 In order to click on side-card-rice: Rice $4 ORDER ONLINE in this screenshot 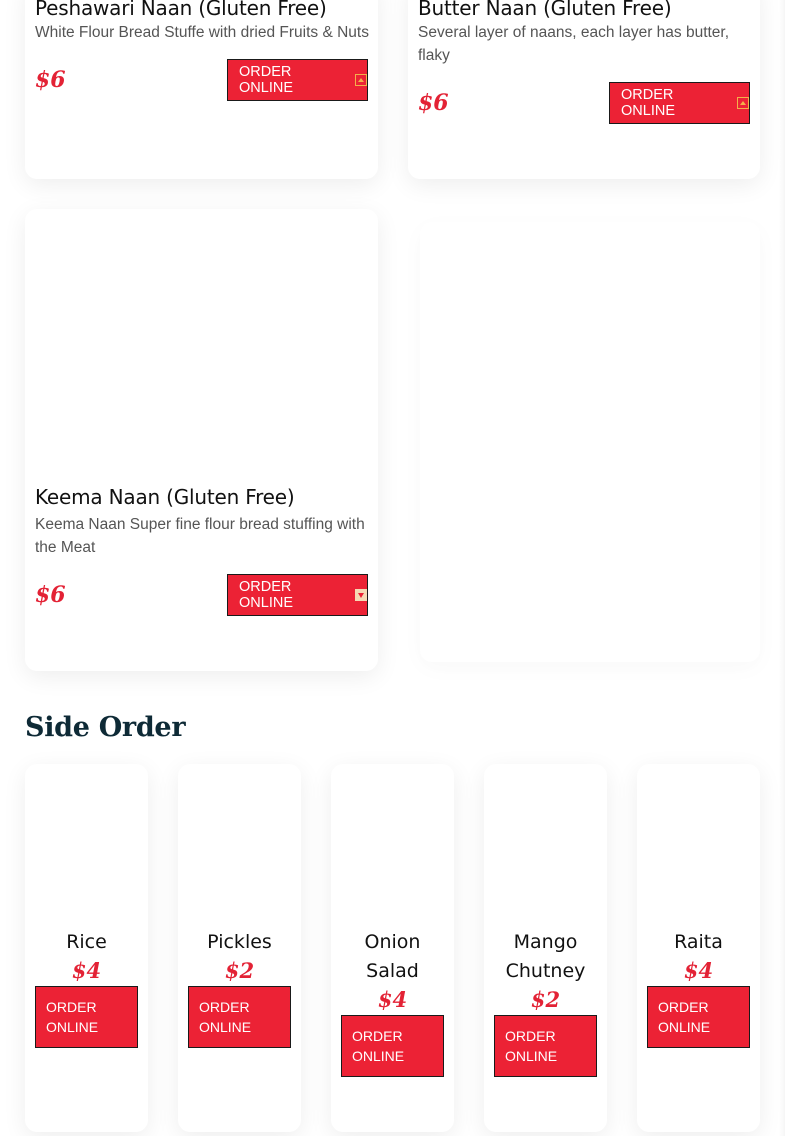, I will do `click(86, 948)`.